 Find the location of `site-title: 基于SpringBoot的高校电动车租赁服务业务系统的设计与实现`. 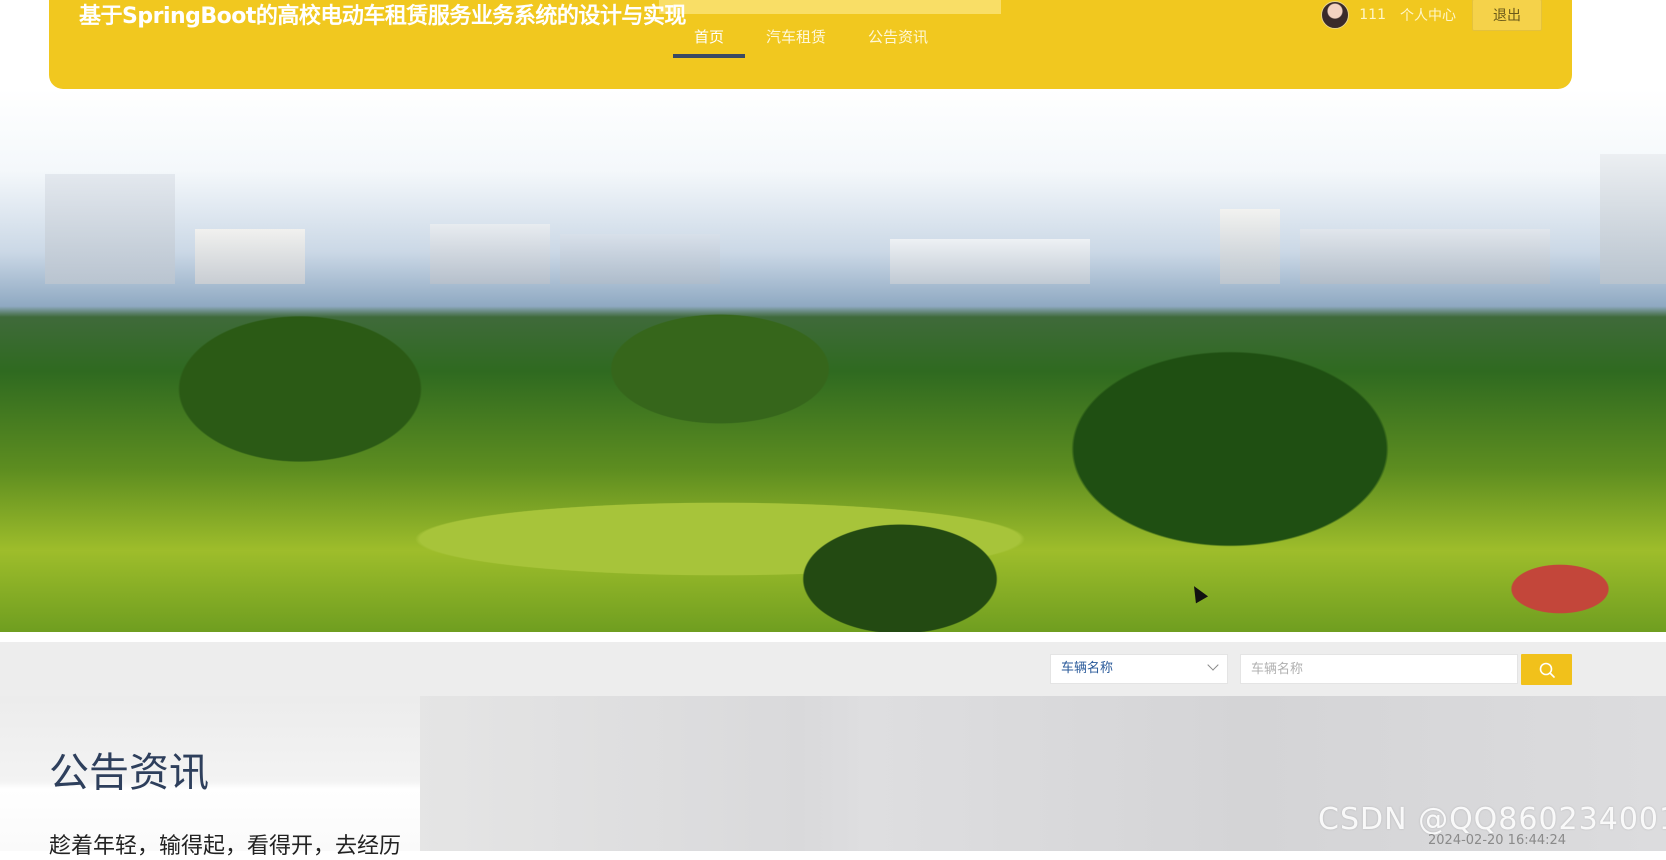

site-title: 基于SpringBoot的高校电动车租赁服务业务系统的设计与实现 is located at coordinates (382, 16).